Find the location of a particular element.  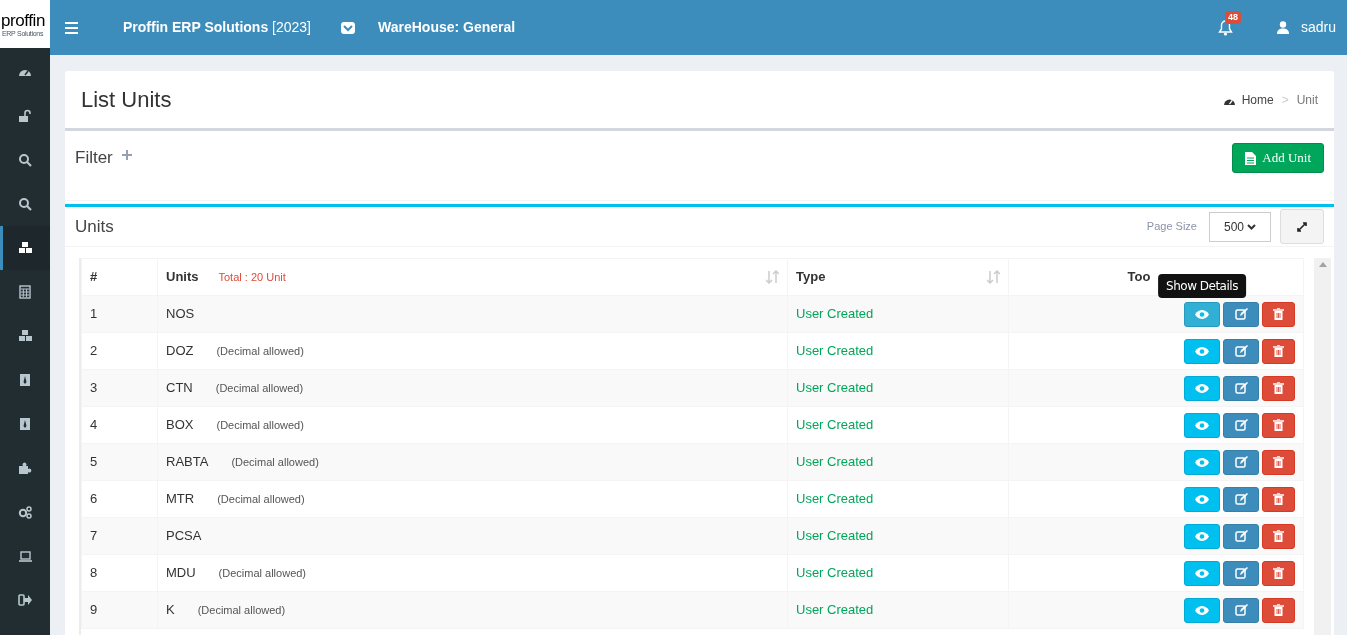

caret-icon is located at coordinates (1251, 226).